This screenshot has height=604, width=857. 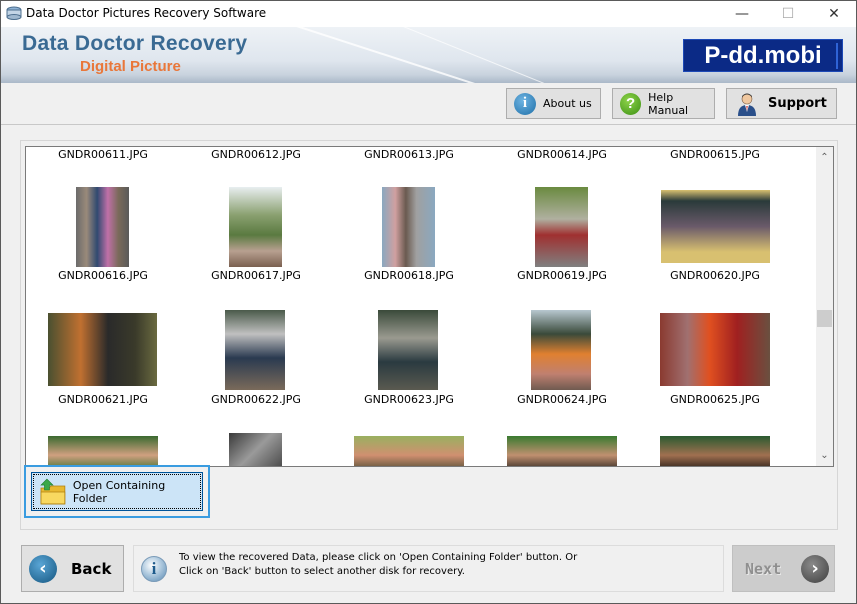 What do you see at coordinates (763, 568) in the screenshot?
I see `next-label: Next` at bounding box center [763, 568].